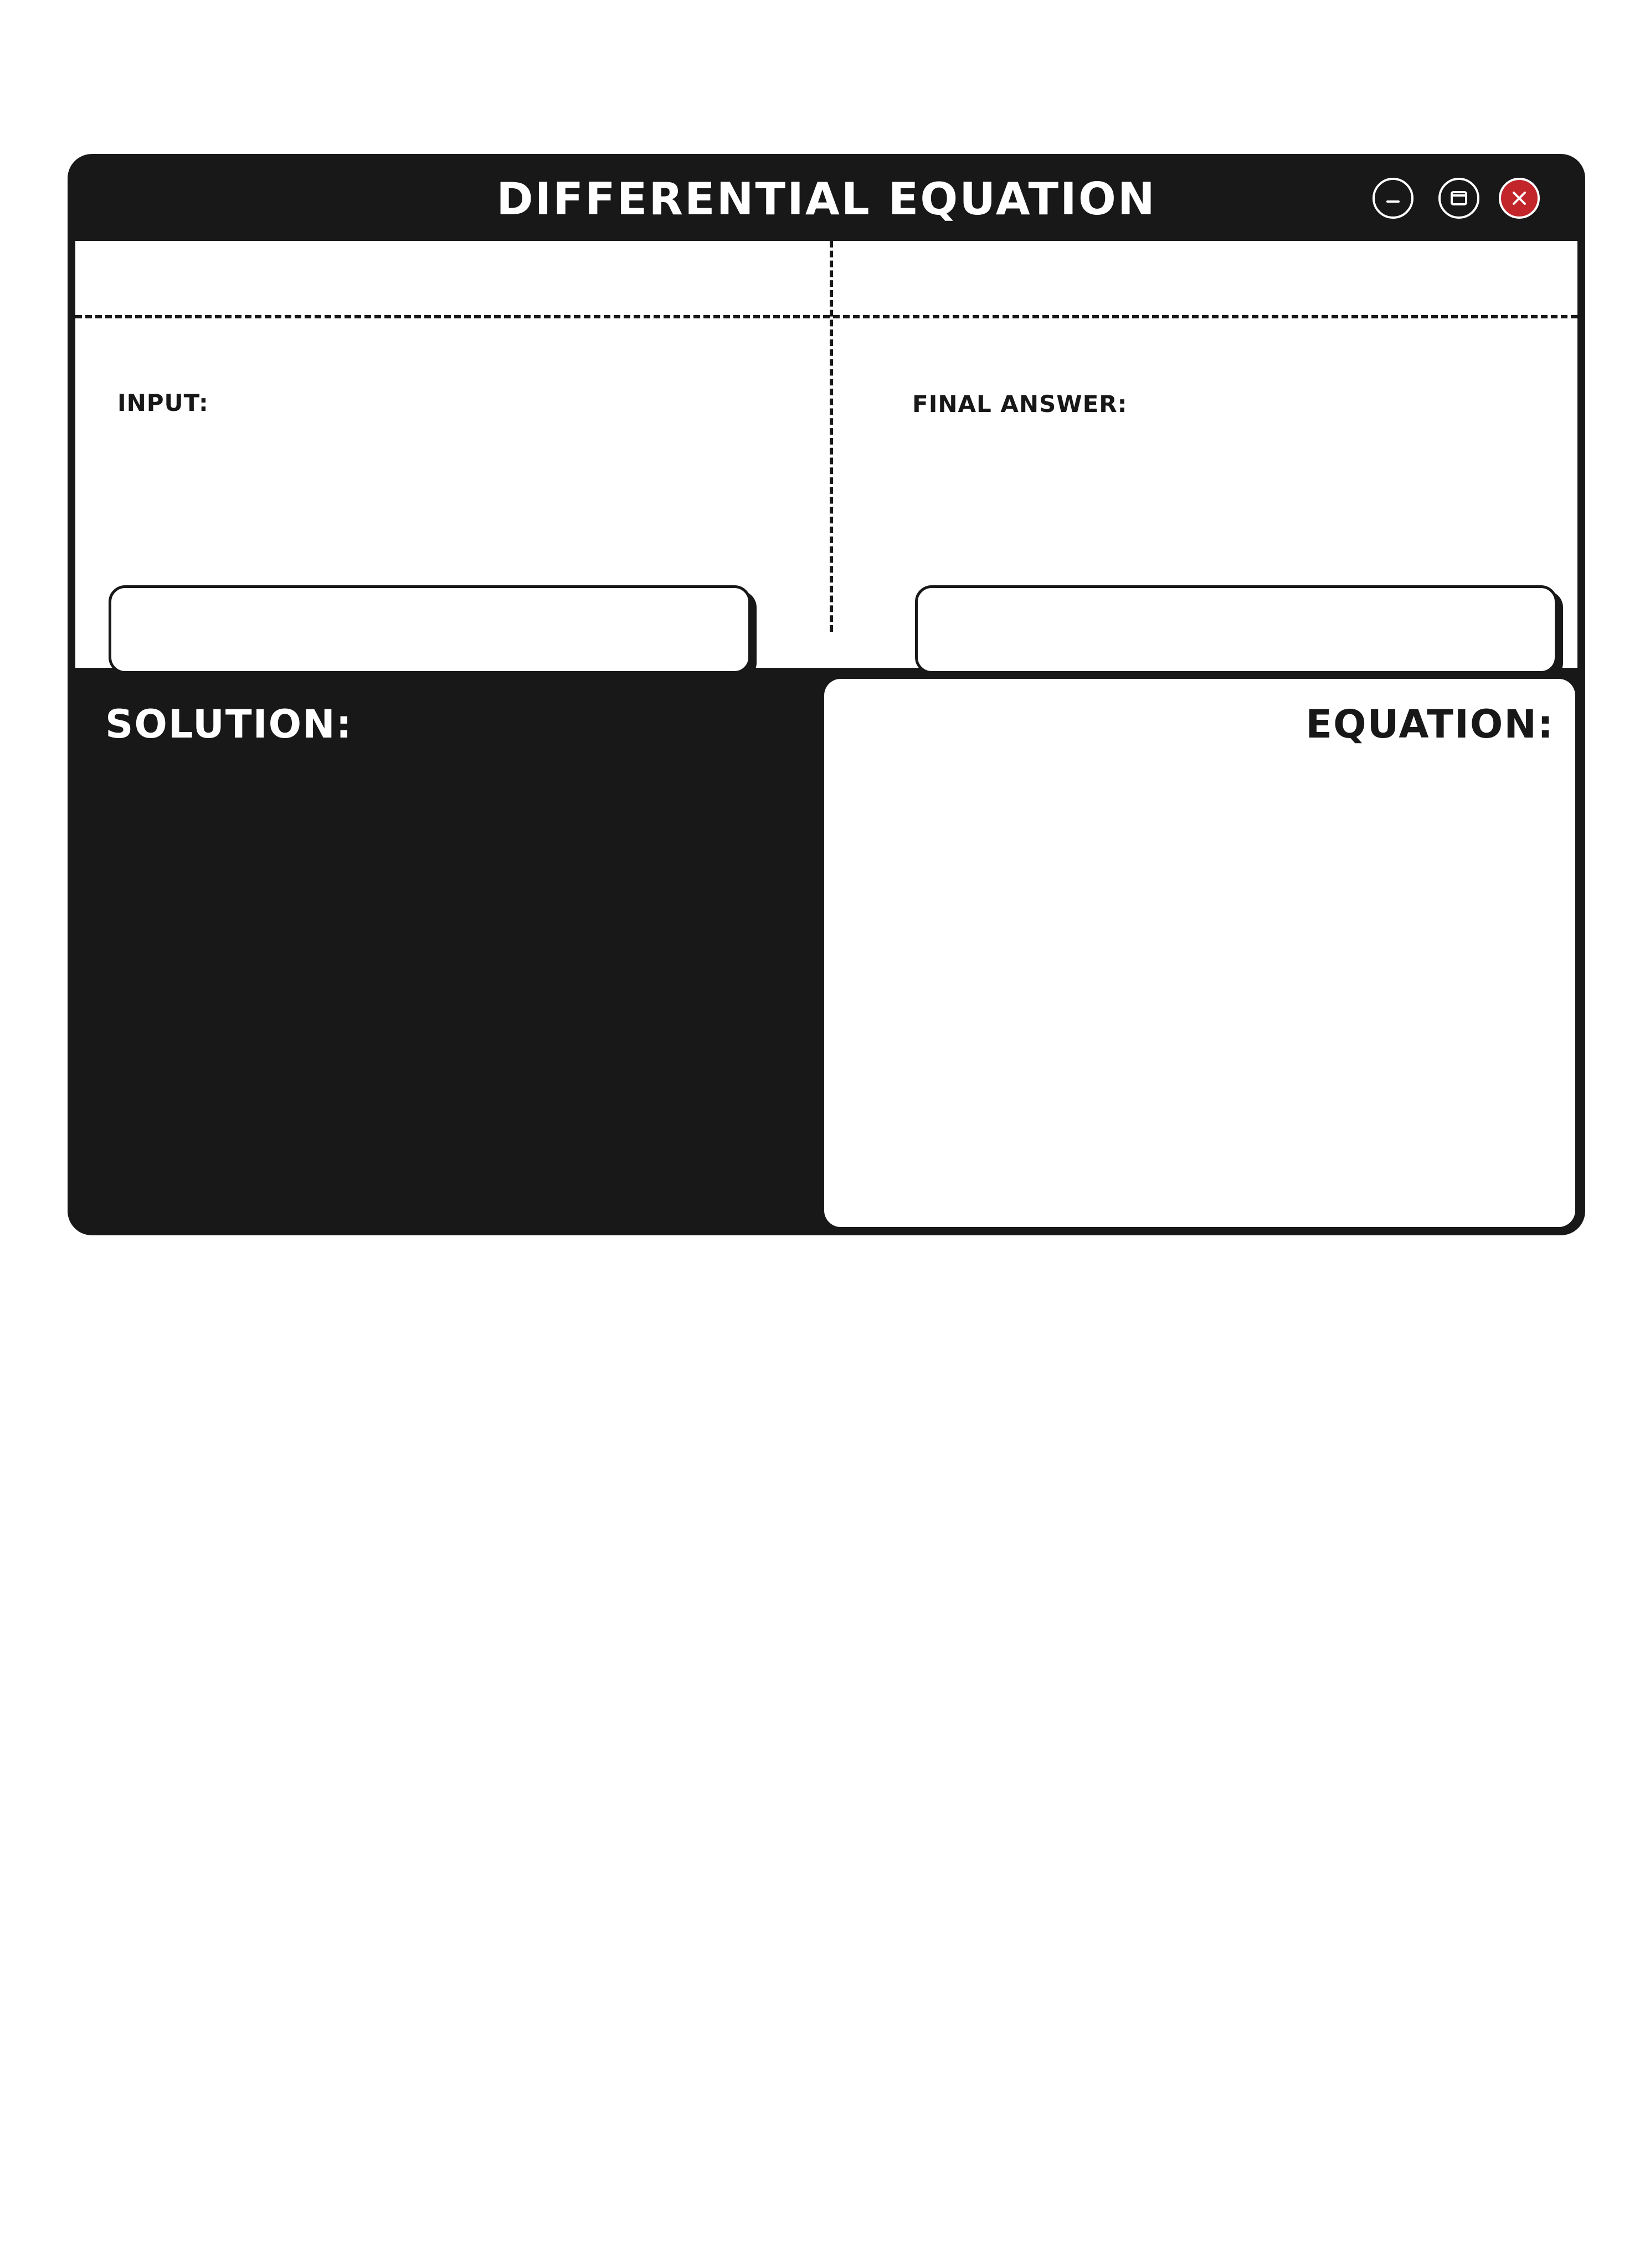  What do you see at coordinates (1199, 953) in the screenshot?
I see `equation-panel: EQUATION:` at bounding box center [1199, 953].